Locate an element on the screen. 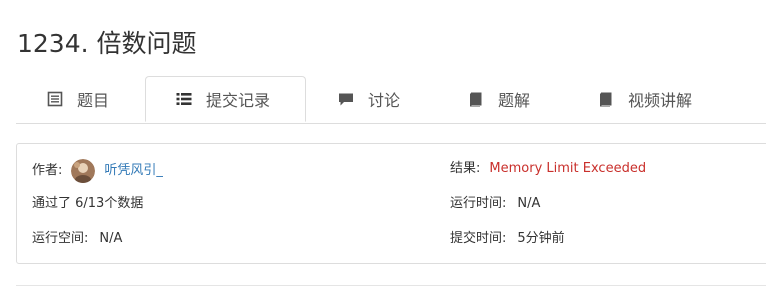  author-label: 作者: is located at coordinates (47, 170).